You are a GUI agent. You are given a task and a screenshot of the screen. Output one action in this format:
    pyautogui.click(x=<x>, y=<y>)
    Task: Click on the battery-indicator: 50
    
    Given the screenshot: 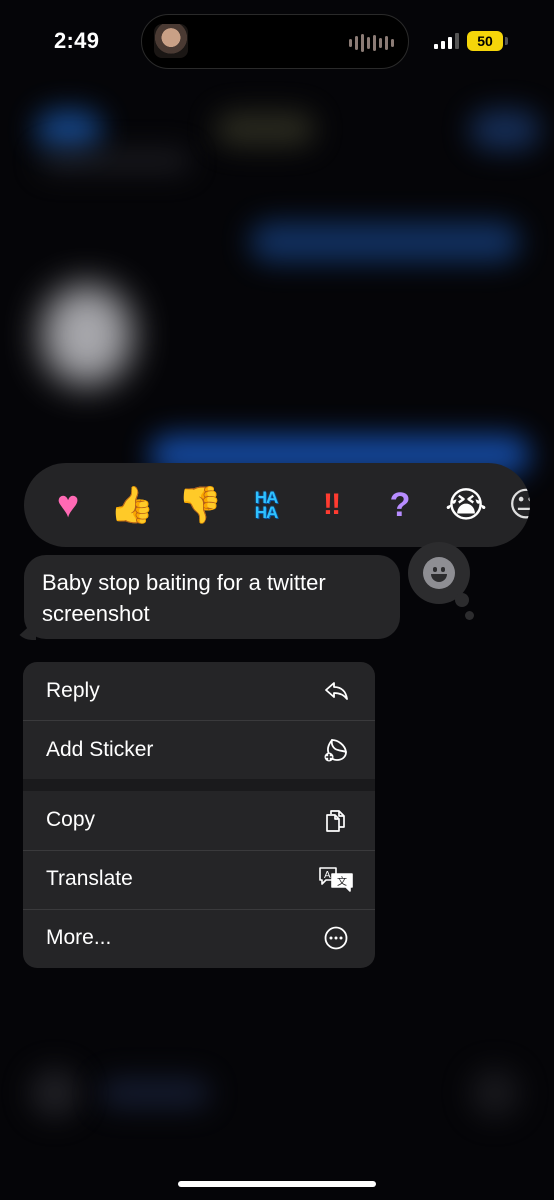 What is the action you would take?
    pyautogui.click(x=485, y=41)
    